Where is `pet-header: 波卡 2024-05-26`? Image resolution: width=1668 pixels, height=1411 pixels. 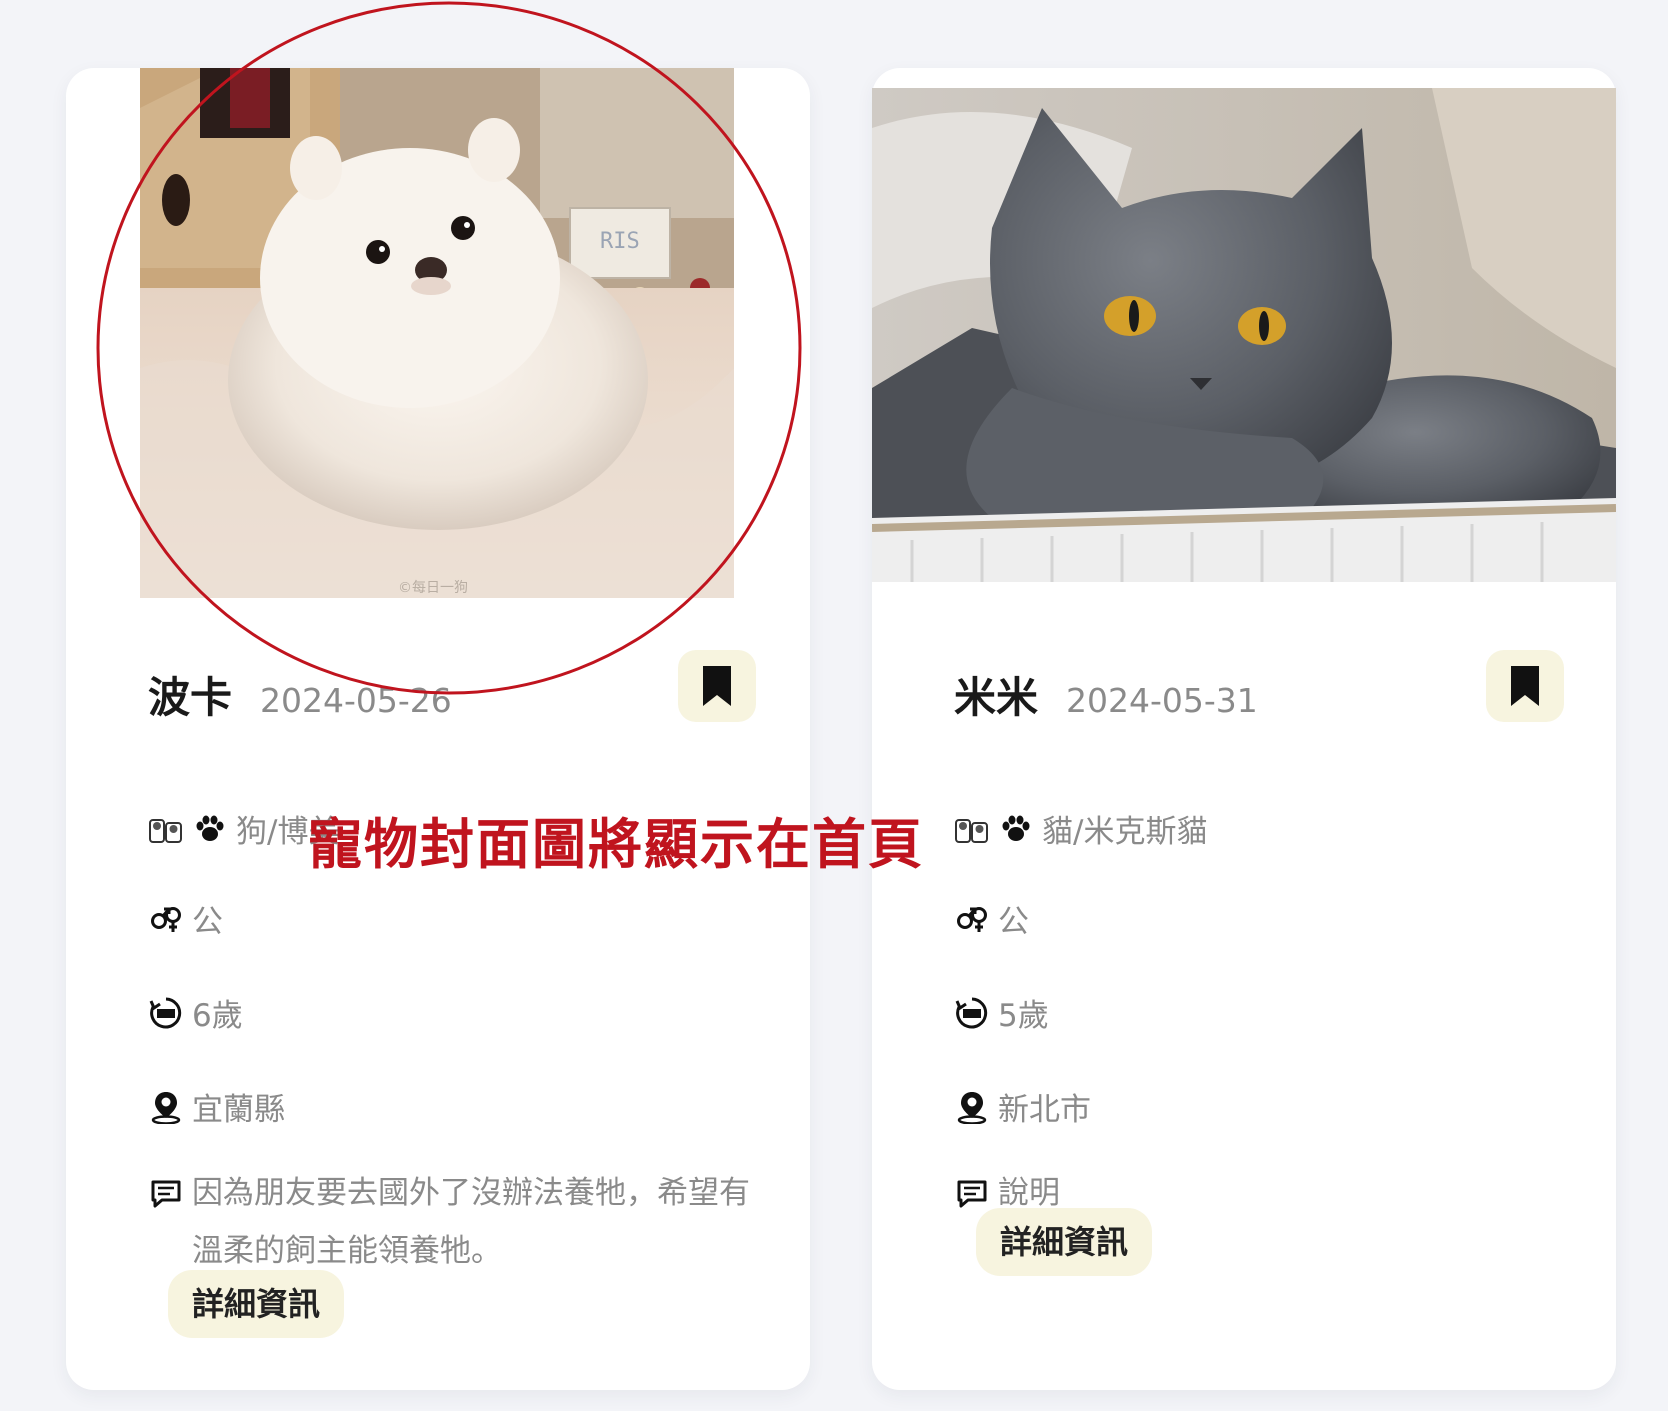 pet-header: 波卡 2024-05-26 is located at coordinates (300, 698).